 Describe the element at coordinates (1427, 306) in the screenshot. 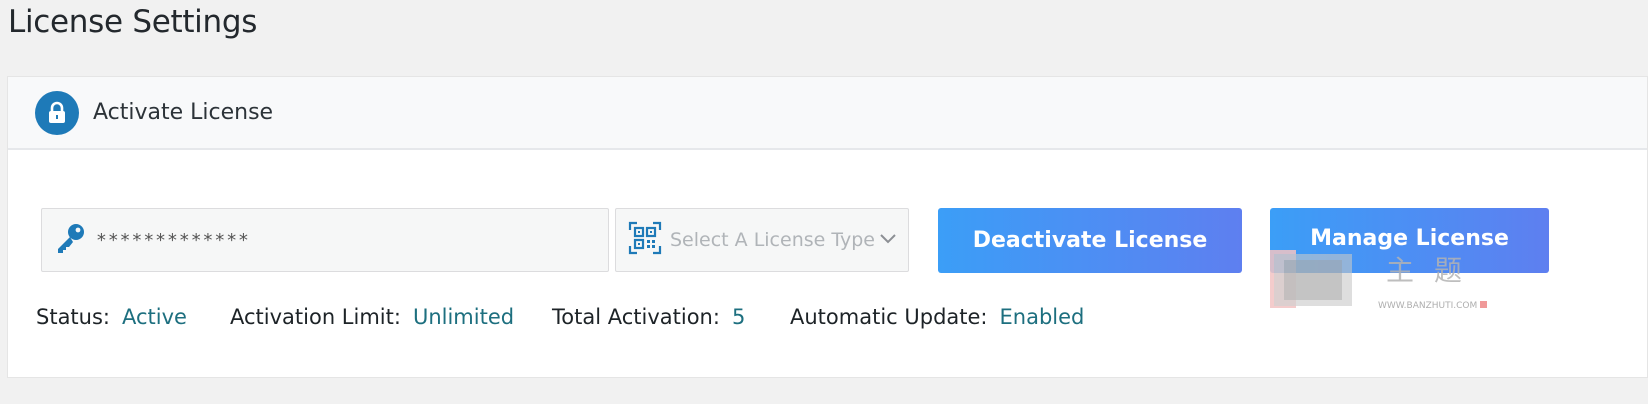

I see `watermark-text: WWW.BANZHUTI.COM` at that location.